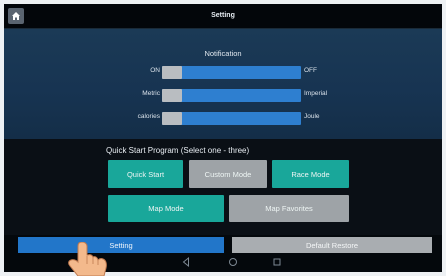 This screenshot has height=276, width=446. Describe the element at coordinates (121, 245) in the screenshot. I see `setting-button: Setting` at that location.